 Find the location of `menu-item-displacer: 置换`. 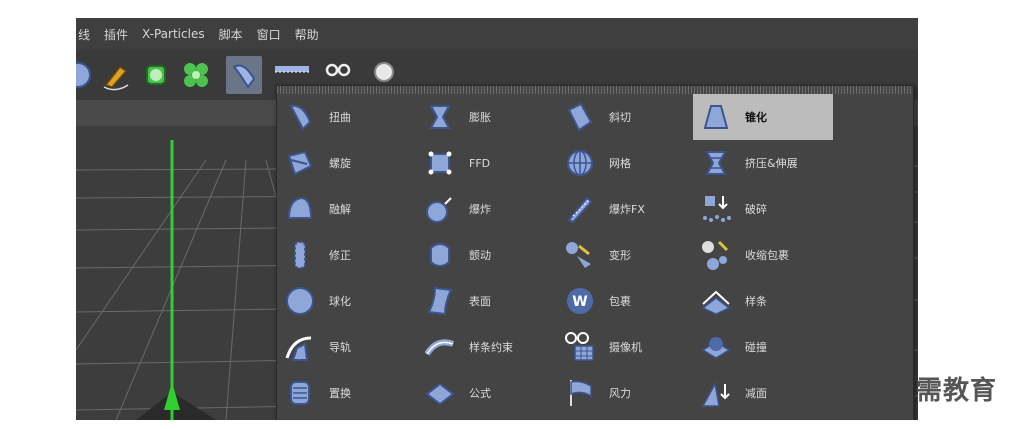

menu-item-displacer: 置换 is located at coordinates (347, 393).